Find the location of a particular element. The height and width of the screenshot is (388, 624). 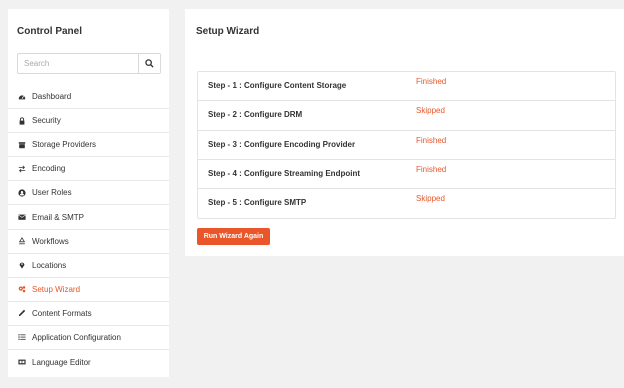

user-icon is located at coordinates (22, 193).